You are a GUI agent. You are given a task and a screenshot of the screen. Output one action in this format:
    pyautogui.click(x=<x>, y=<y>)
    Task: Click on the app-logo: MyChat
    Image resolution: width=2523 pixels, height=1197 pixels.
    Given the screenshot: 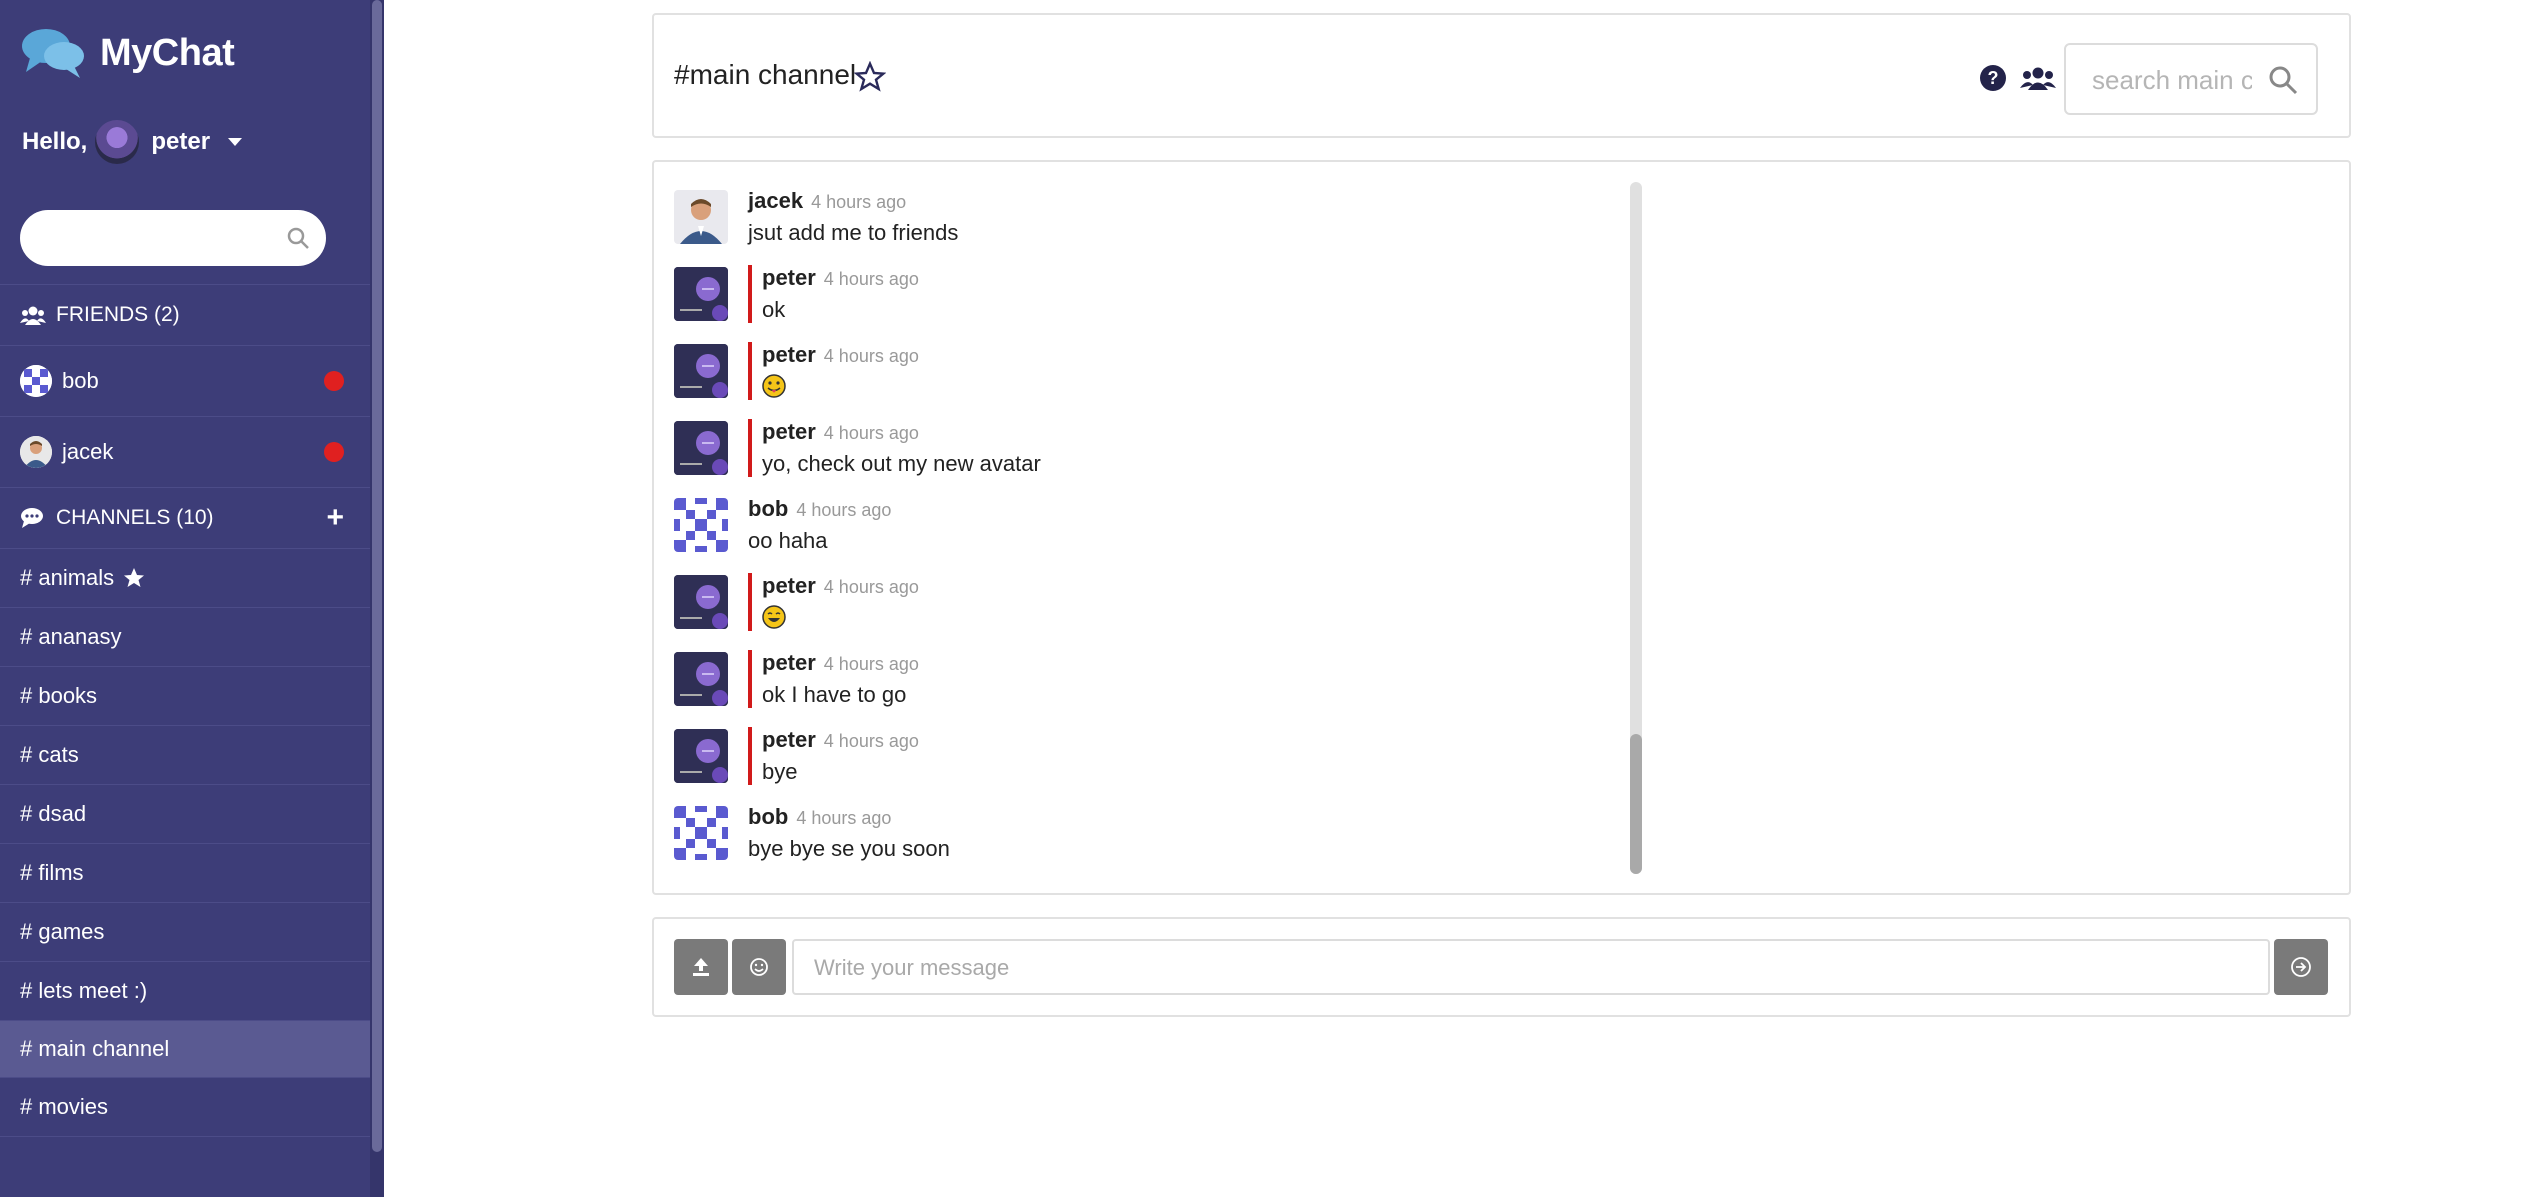 What is the action you would take?
    pyautogui.click(x=127, y=53)
    